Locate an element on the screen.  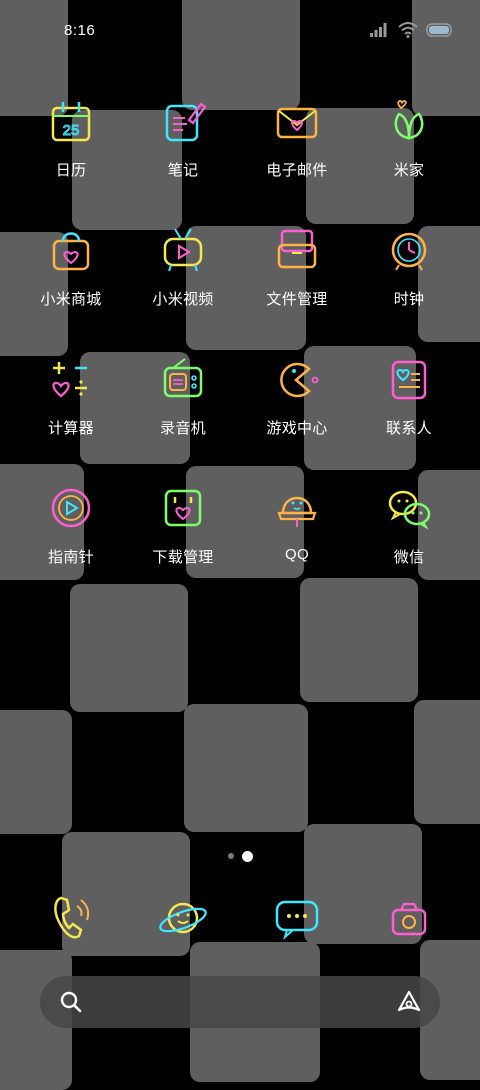
dock is located at coordinates (240, 919).